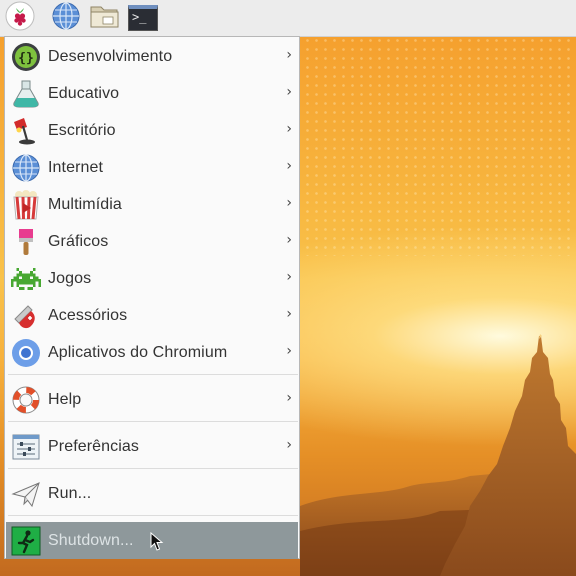  I want to click on menu-item-label: Escritório, so click(82, 130).